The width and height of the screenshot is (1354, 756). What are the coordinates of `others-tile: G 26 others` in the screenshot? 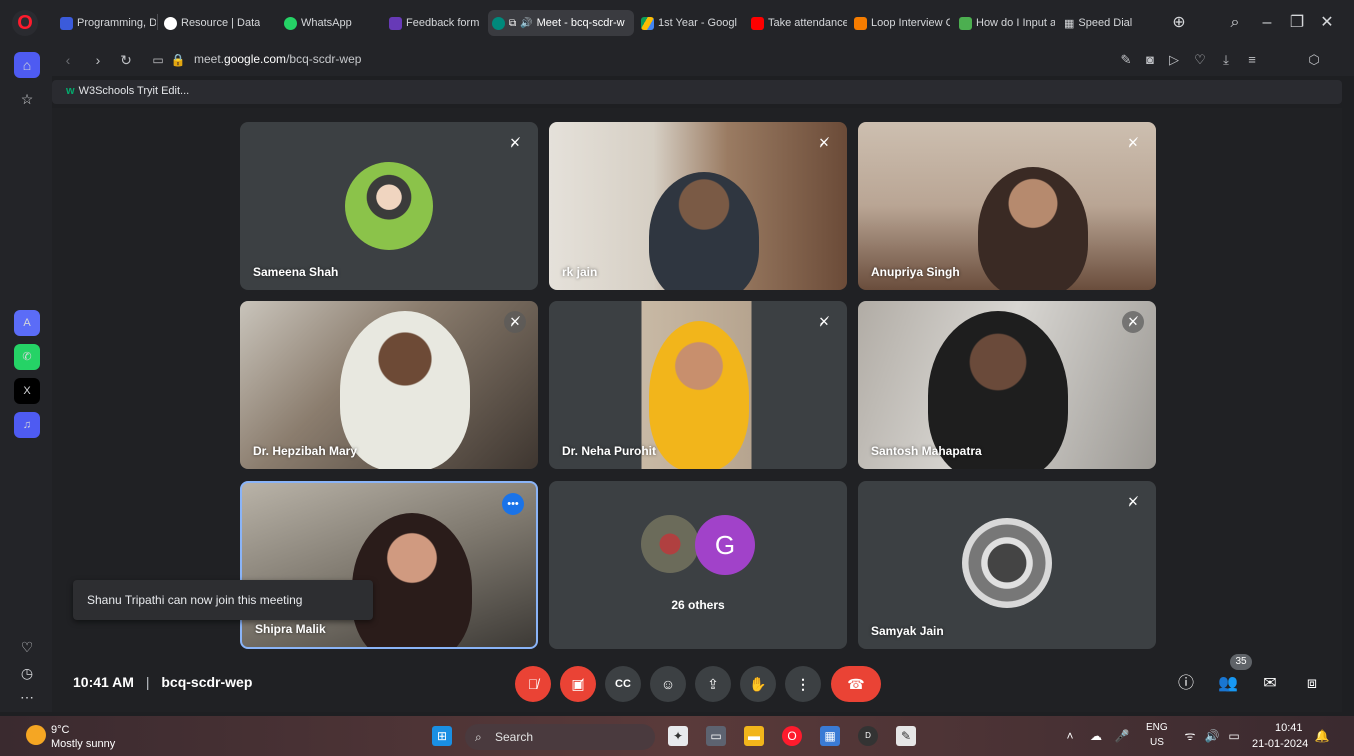 It's located at (698, 565).